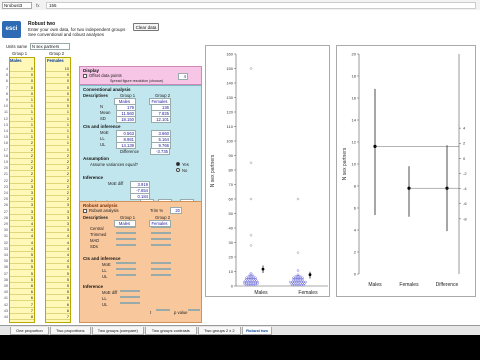 This screenshot has width=480, height=360. Describe the element at coordinates (58, 317) in the screenshot. I see `group2-cell: 7` at that location.